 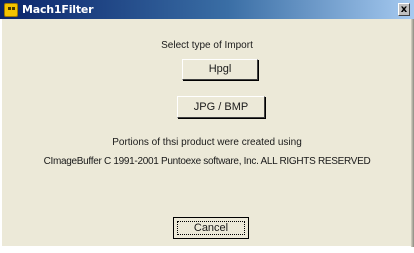 I want to click on import-prompt: Select type of Import, so click(x=207, y=45).